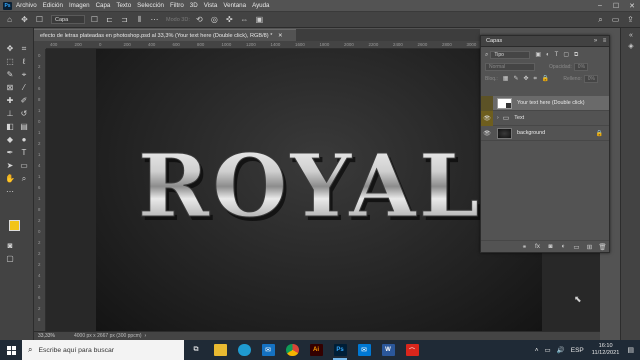 The height and width of the screenshot is (360, 640). I want to click on transform-controls-checkbox: ☐, so click(94, 19).